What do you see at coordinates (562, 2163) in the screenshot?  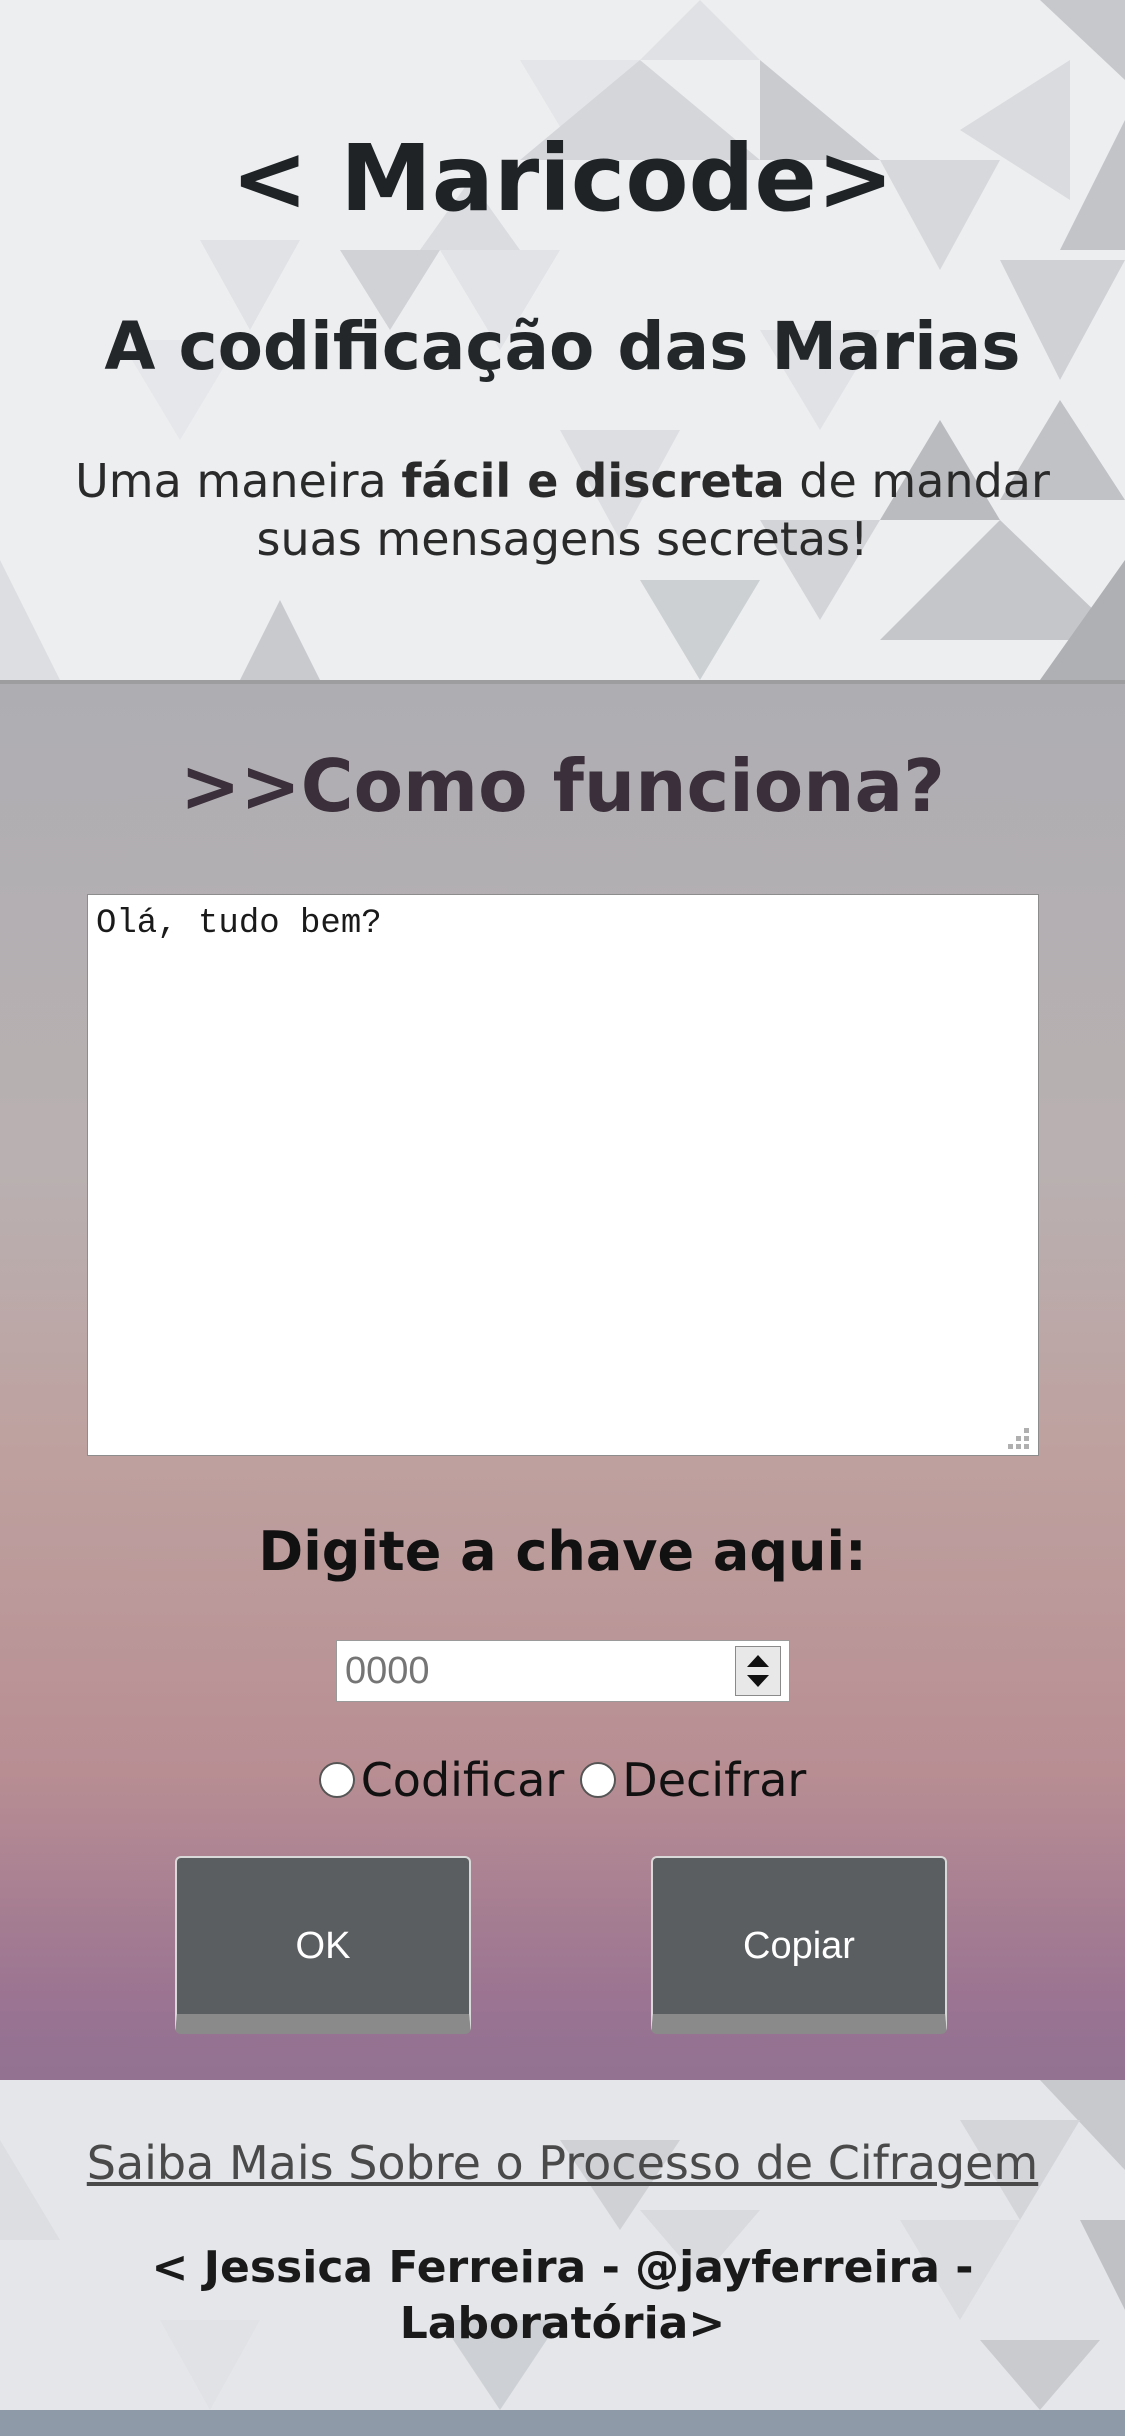 I see `learn-more-link: Saiba Mais Sobre o Processo de Cifragem` at bounding box center [562, 2163].